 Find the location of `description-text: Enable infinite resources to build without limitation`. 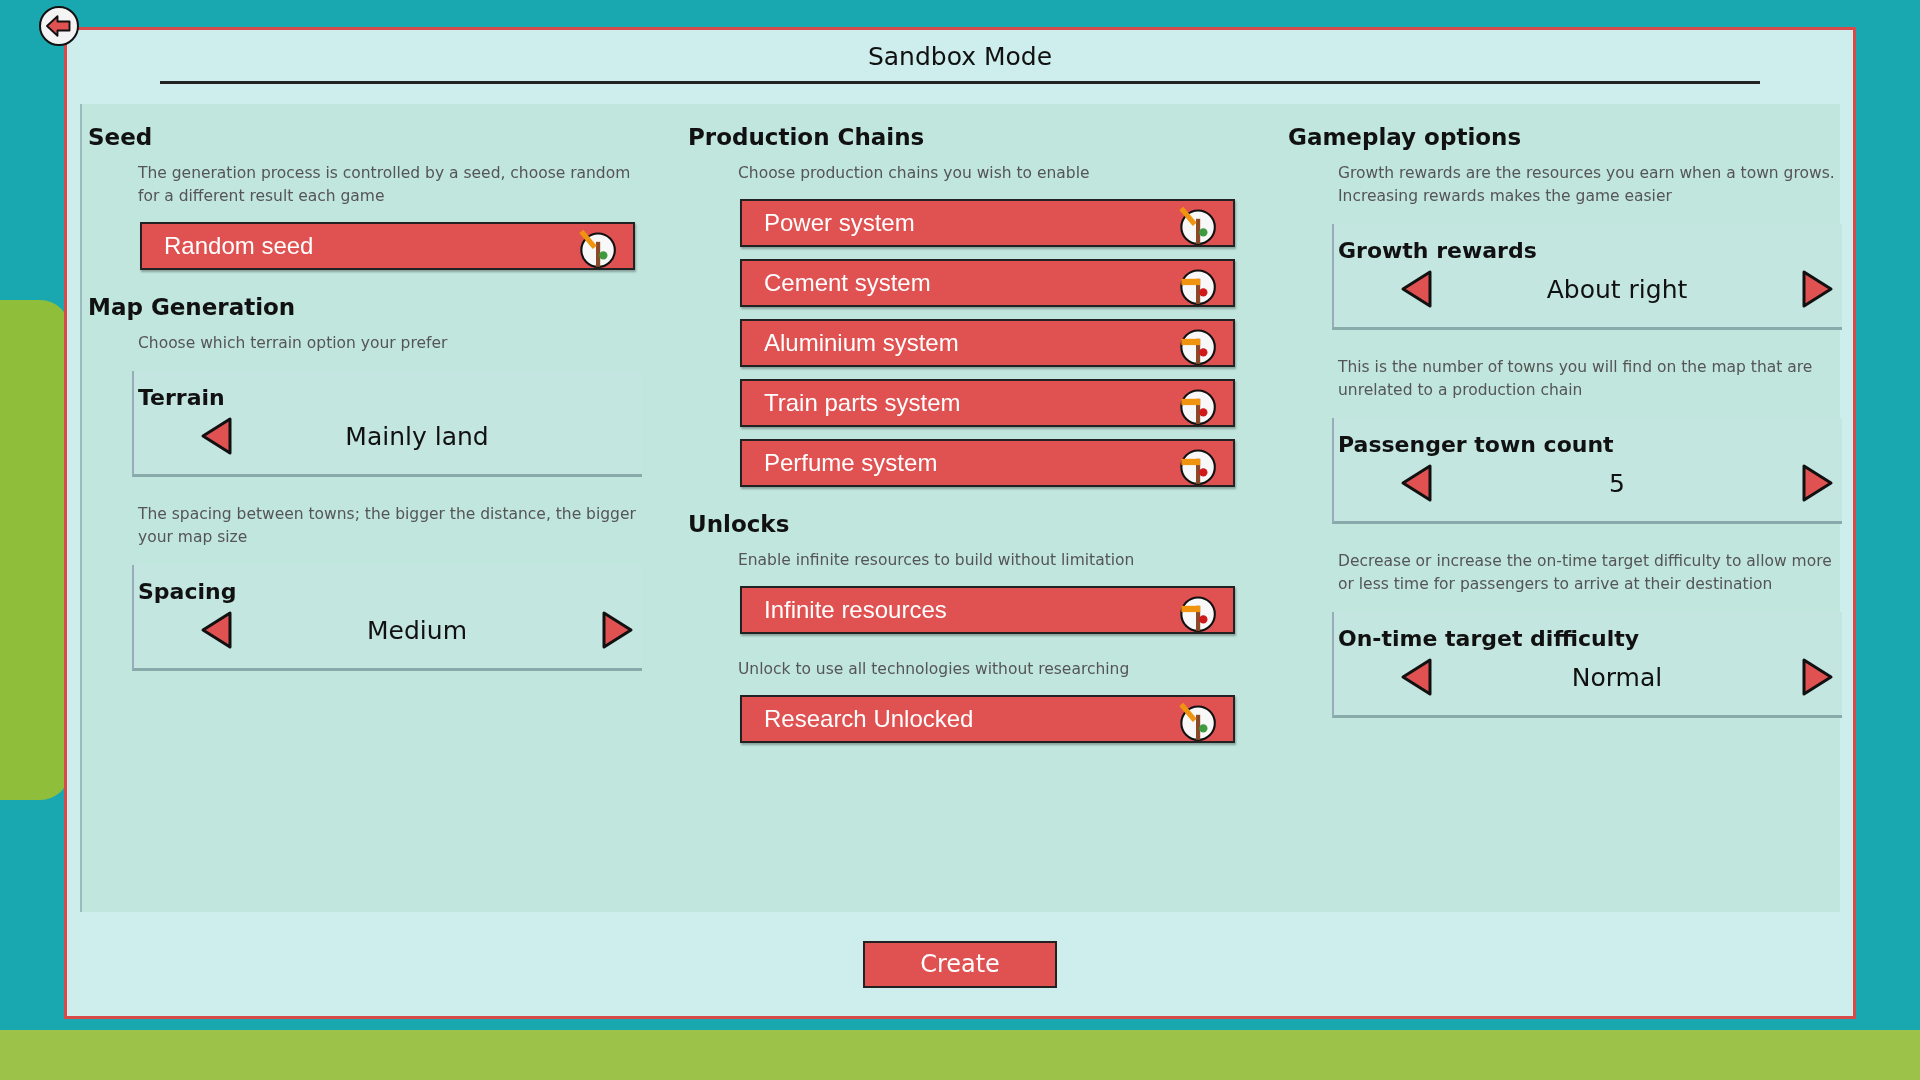

description-text: Enable infinite resources to build without limitation is located at coordinates (936, 560).